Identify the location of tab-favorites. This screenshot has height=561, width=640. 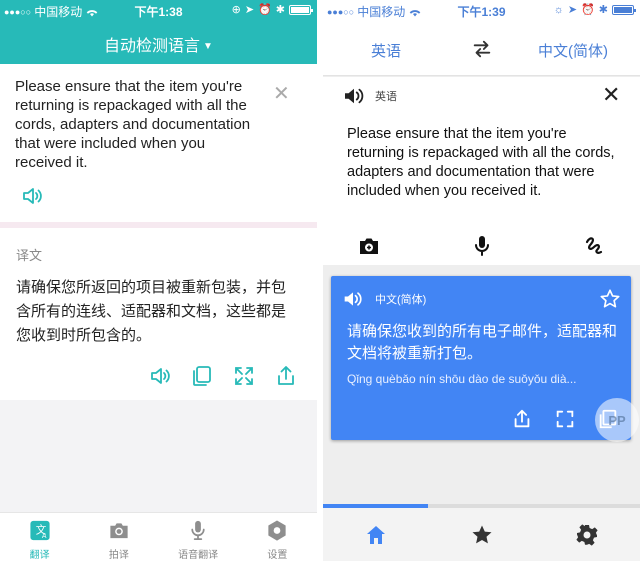
(482, 534).